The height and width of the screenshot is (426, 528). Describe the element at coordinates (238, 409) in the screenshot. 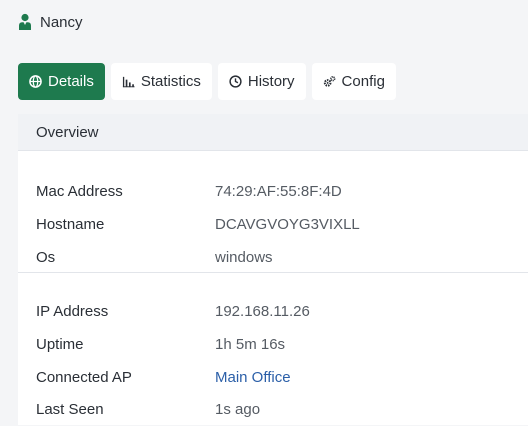

I see `detail-value: 1s ago` at that location.